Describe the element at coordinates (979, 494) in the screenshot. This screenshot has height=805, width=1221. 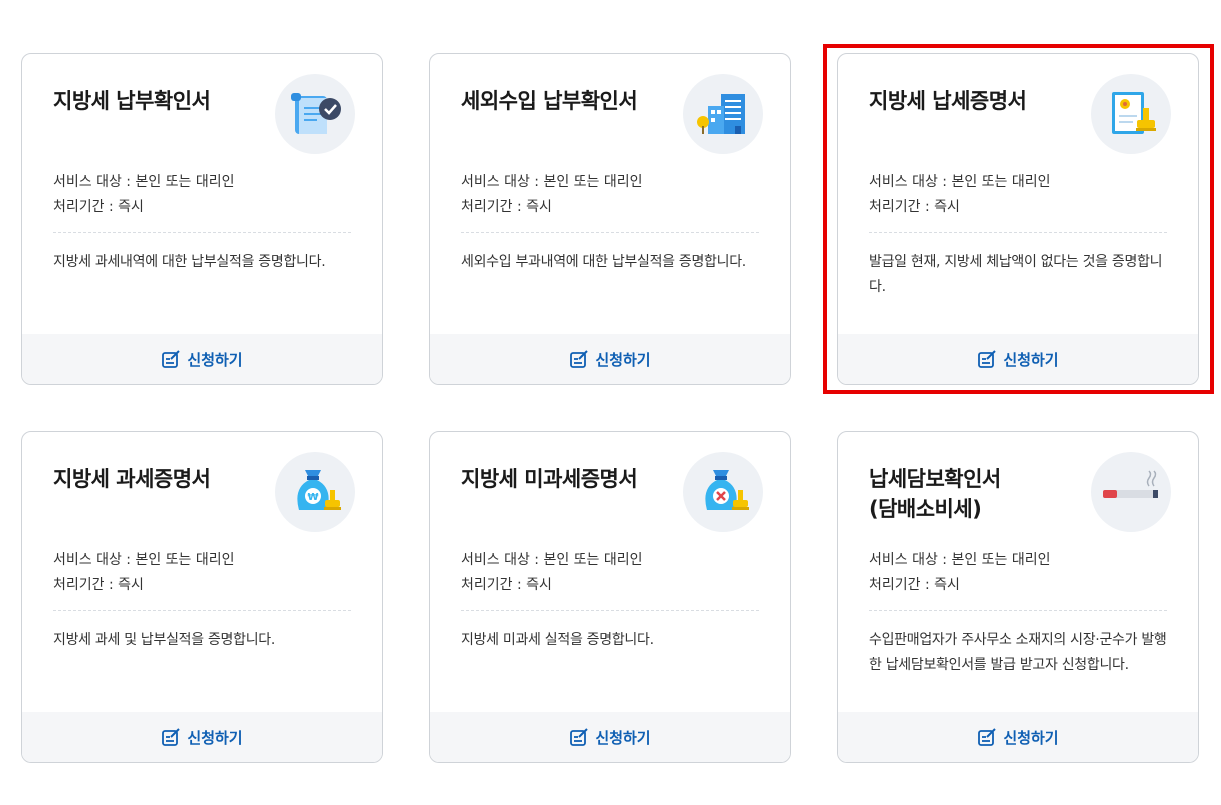
I see `card-title: 납세담보확인서 (담배소비세)` at that location.